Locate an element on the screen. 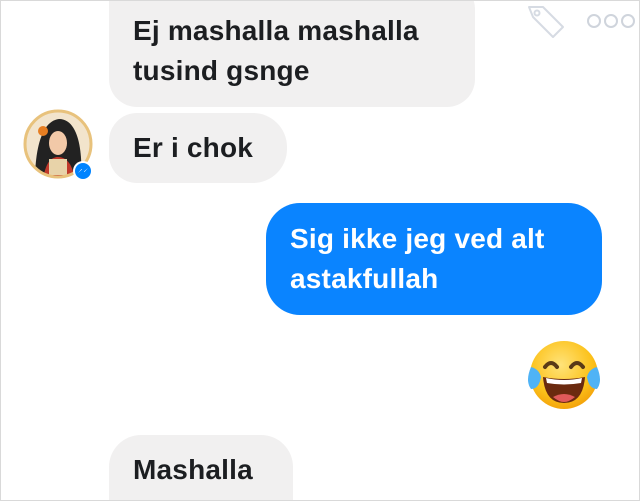  messenger-badge-icon is located at coordinates (83, 171).